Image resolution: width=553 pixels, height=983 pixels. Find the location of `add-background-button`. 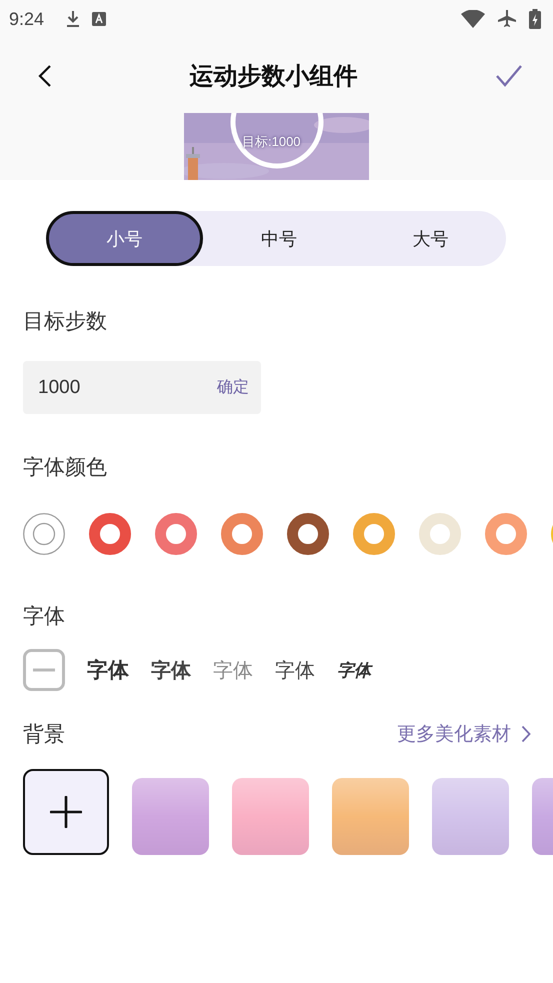

add-background-button is located at coordinates (66, 812).